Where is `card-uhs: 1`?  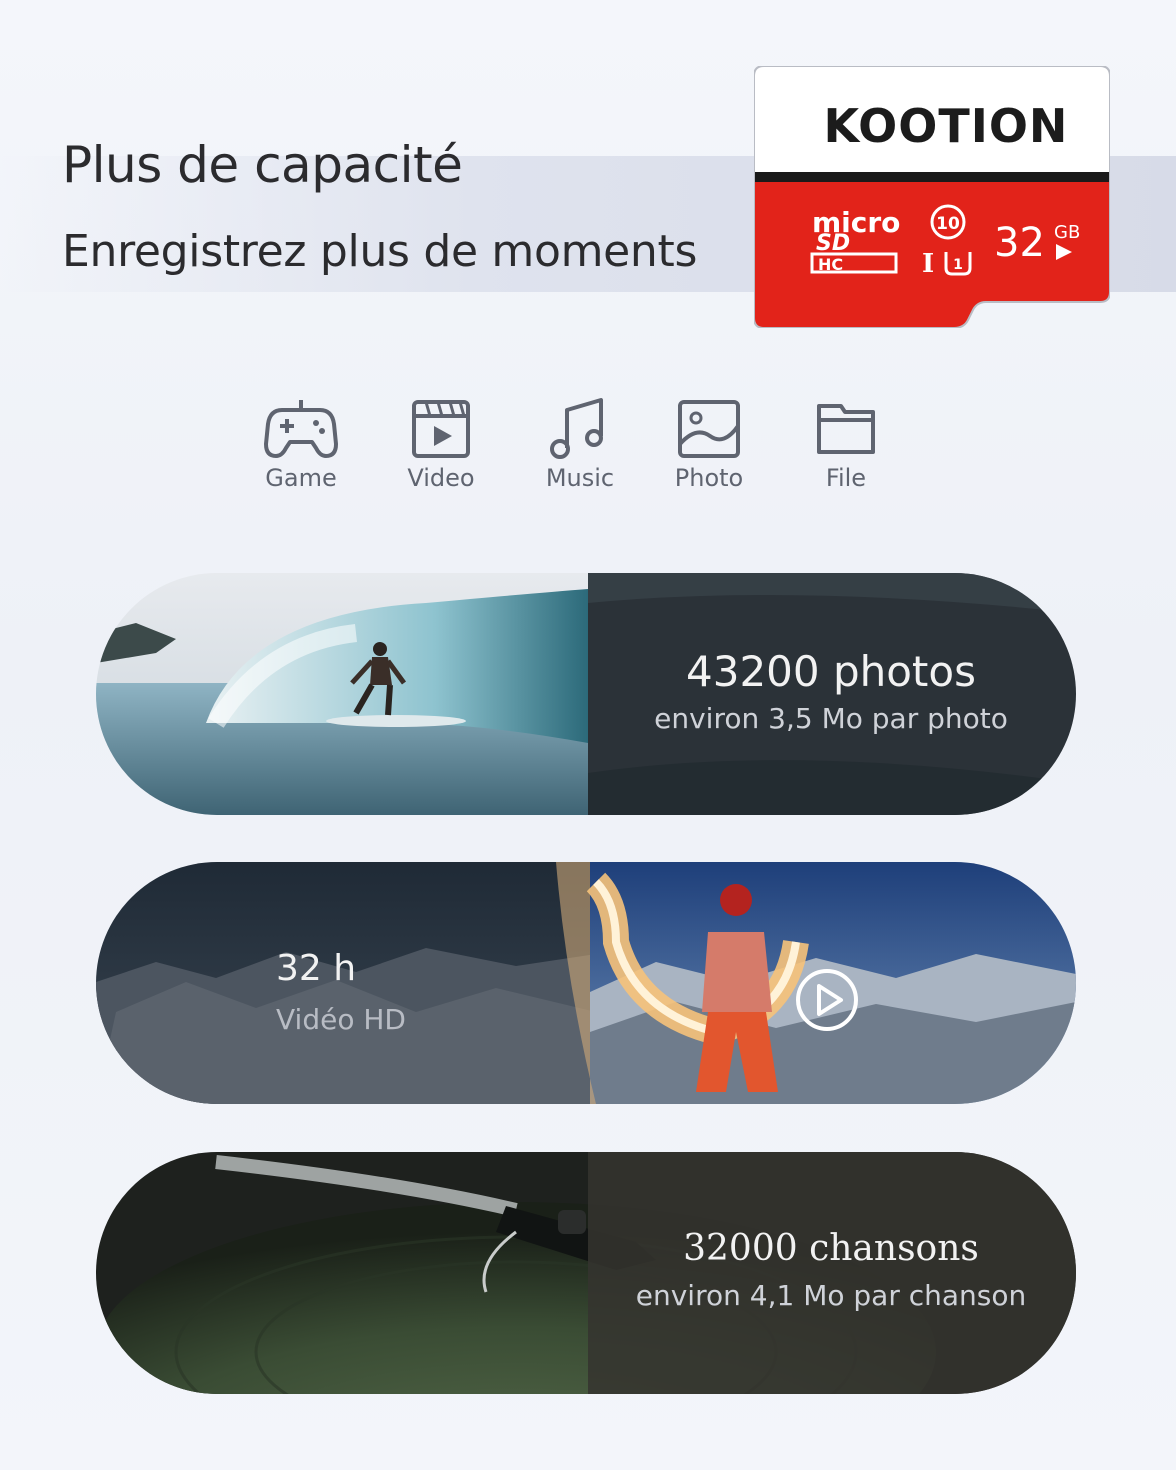 card-uhs: 1 is located at coordinates (958, 265).